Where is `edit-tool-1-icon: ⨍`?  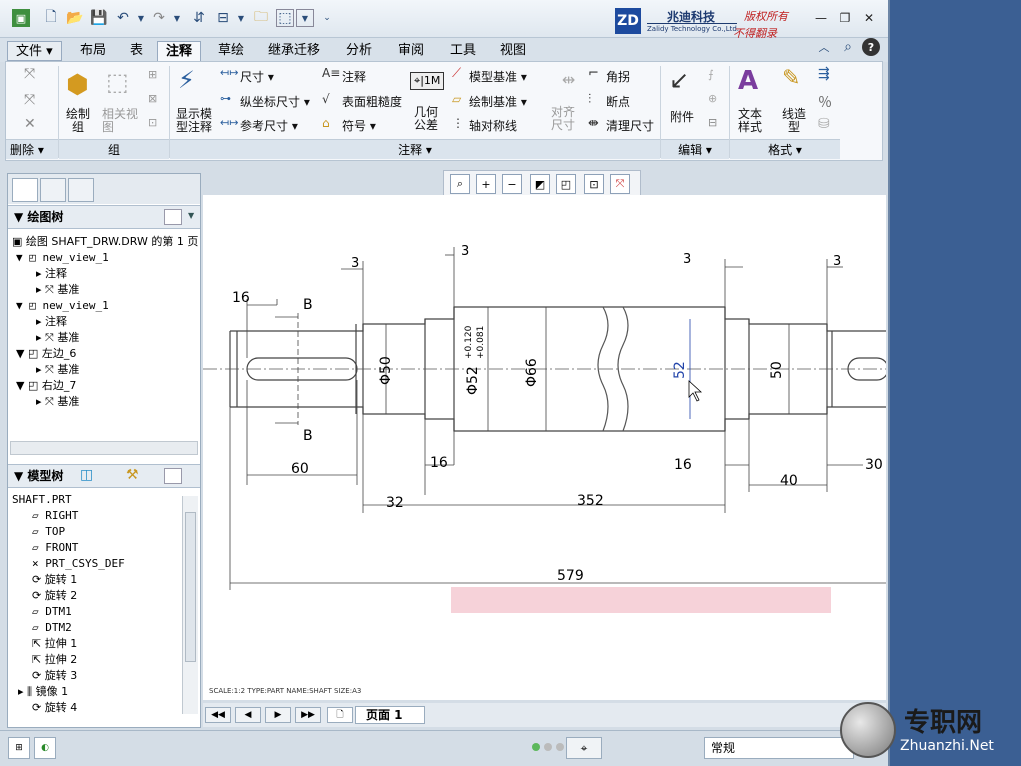 edit-tool-1-icon: ⨍ is located at coordinates (711, 74).